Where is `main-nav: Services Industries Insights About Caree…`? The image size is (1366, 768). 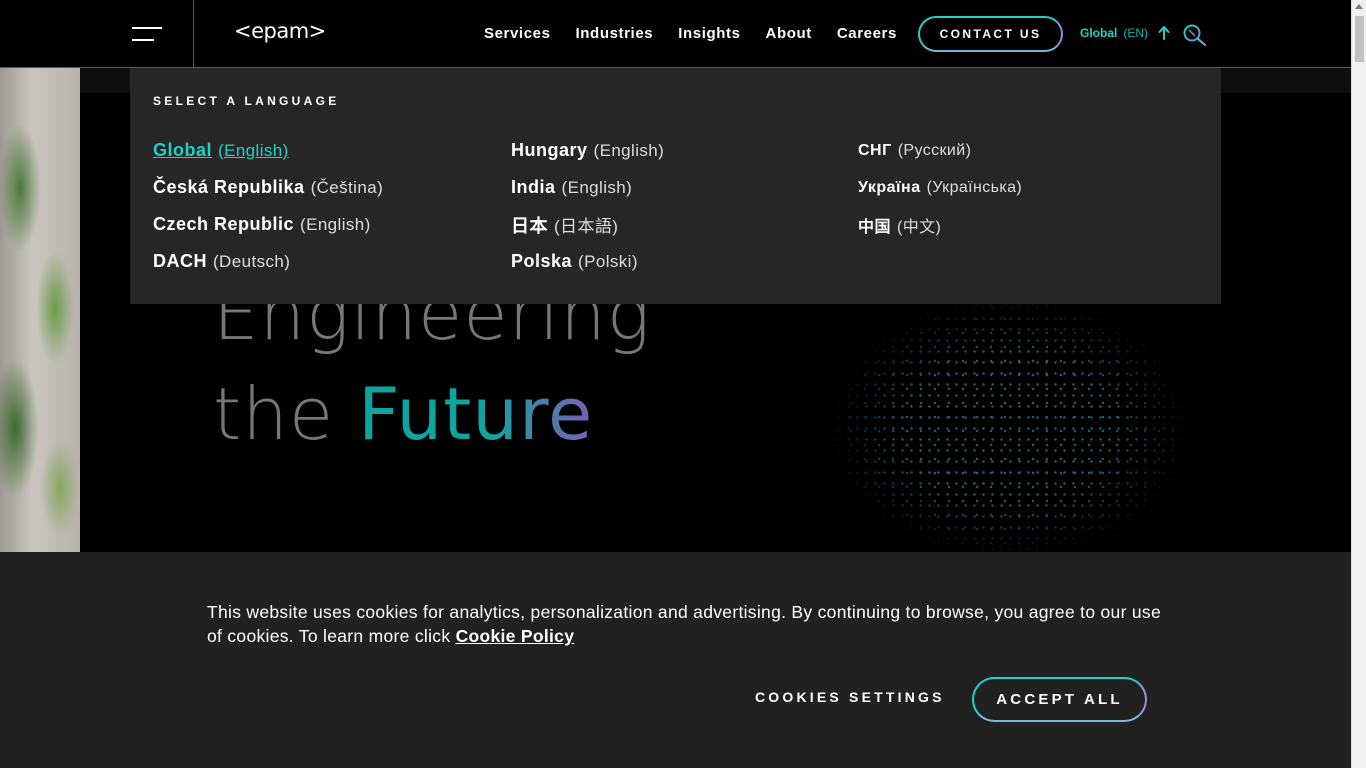 main-nav: Services Industries Insights About Caree… is located at coordinates (690, 33).